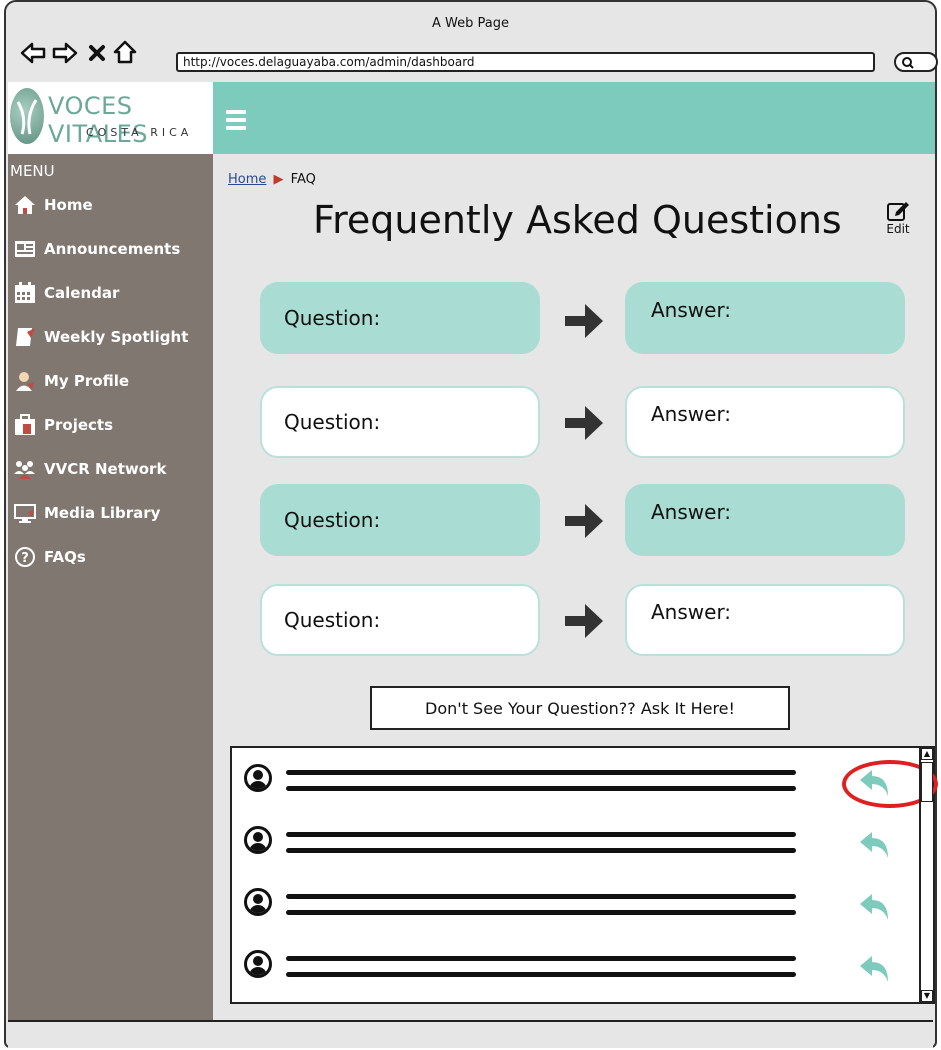 This screenshot has width=941, height=1050. Describe the element at coordinates (278, 179) in the screenshot. I see `chevron-right-icon: ▶` at that location.